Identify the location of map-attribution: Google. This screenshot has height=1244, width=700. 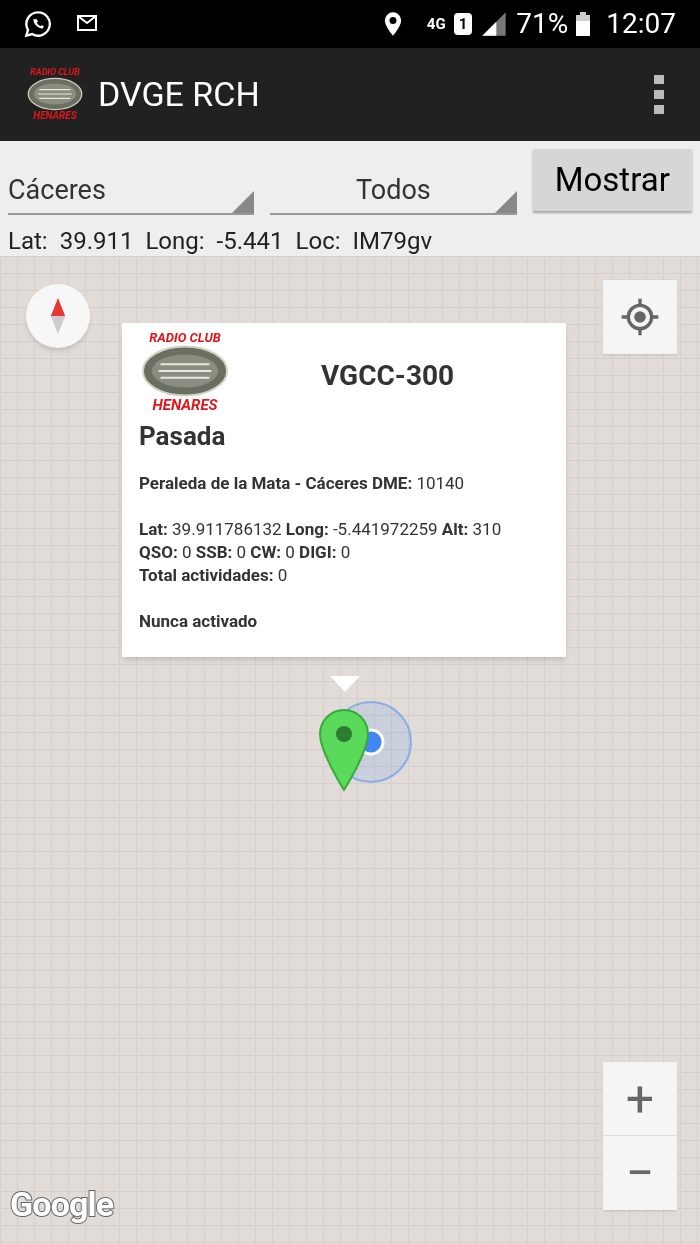
(62, 1204).